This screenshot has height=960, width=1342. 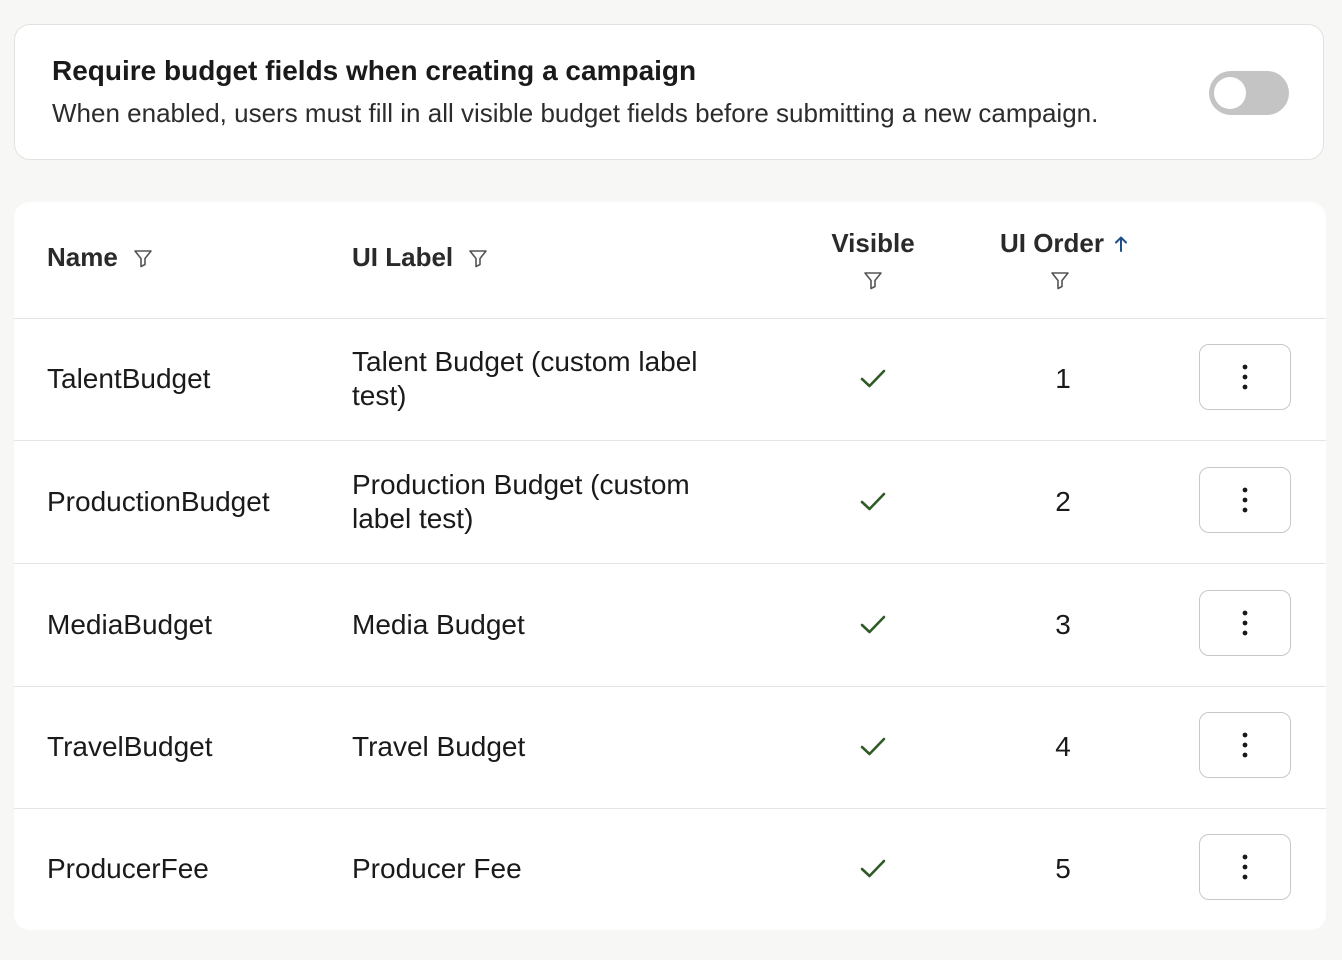 What do you see at coordinates (1065, 259) in the screenshot?
I see `column-header-ui-order: UI Order` at bounding box center [1065, 259].